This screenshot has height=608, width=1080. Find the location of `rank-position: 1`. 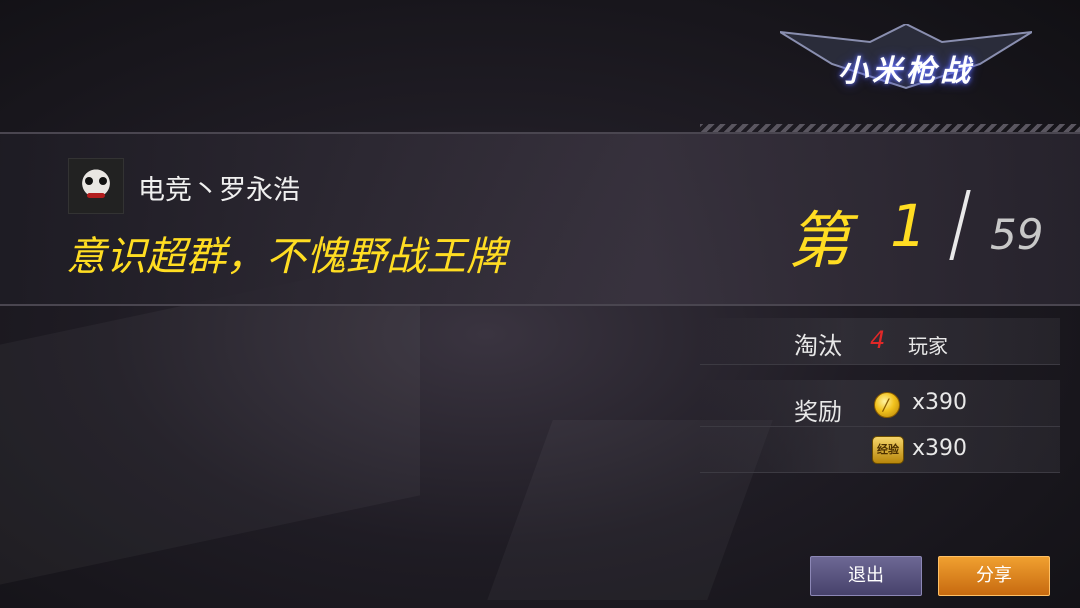

rank-position: 1 is located at coordinates (908, 226).